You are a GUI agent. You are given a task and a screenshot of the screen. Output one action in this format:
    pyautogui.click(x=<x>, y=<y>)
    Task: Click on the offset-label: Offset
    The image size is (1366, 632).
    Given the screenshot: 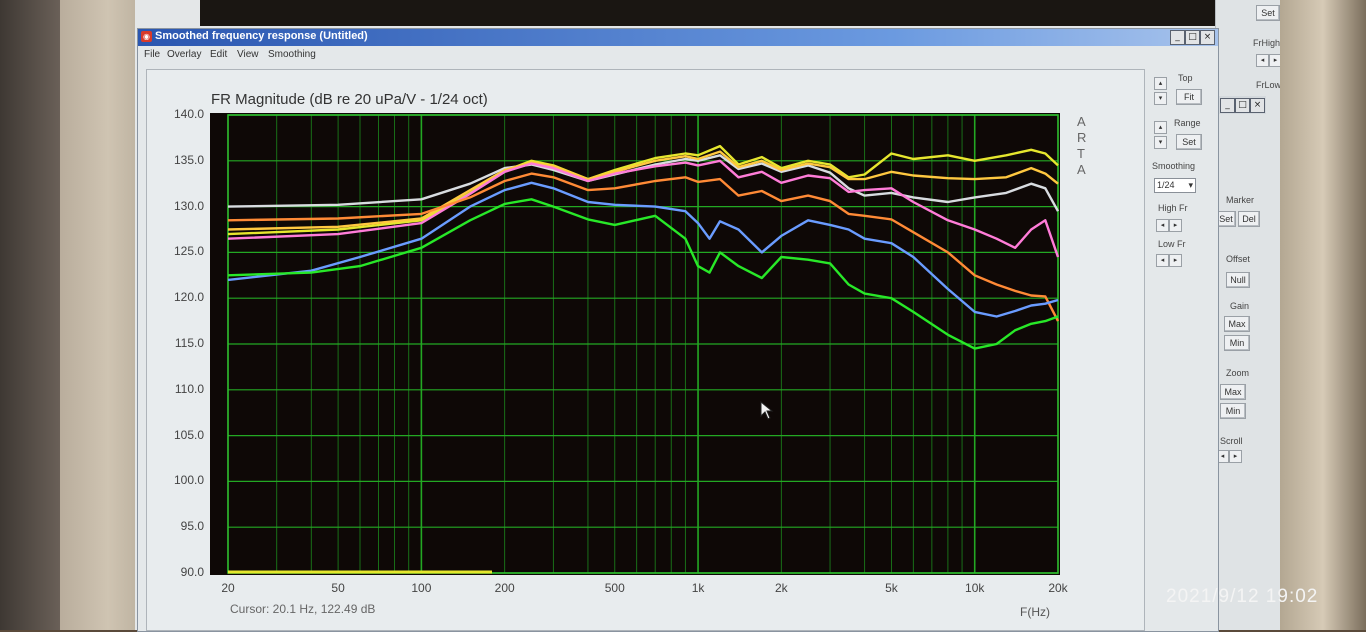 What is the action you would take?
    pyautogui.click(x=1238, y=259)
    